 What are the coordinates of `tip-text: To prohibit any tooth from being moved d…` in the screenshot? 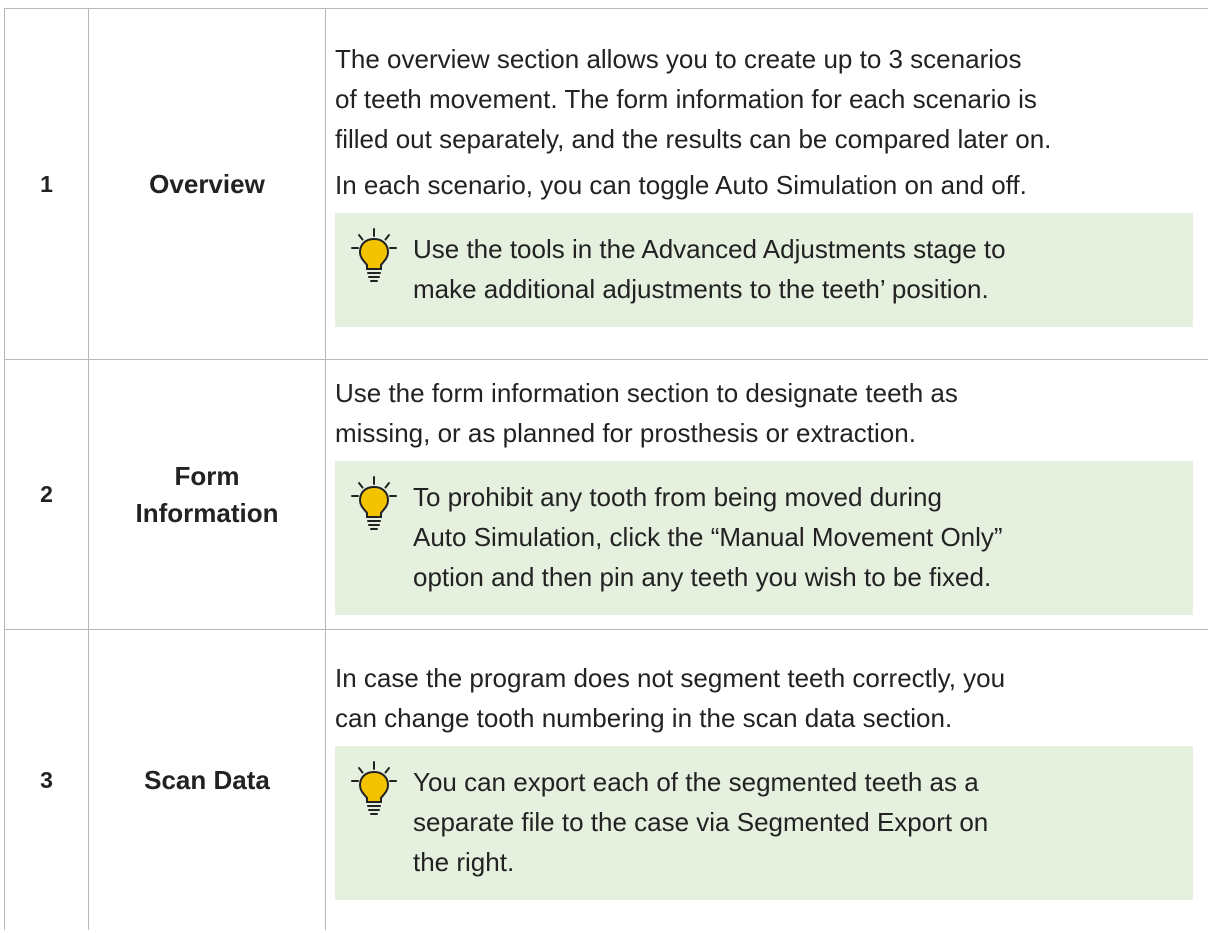 It's located at (708, 536).